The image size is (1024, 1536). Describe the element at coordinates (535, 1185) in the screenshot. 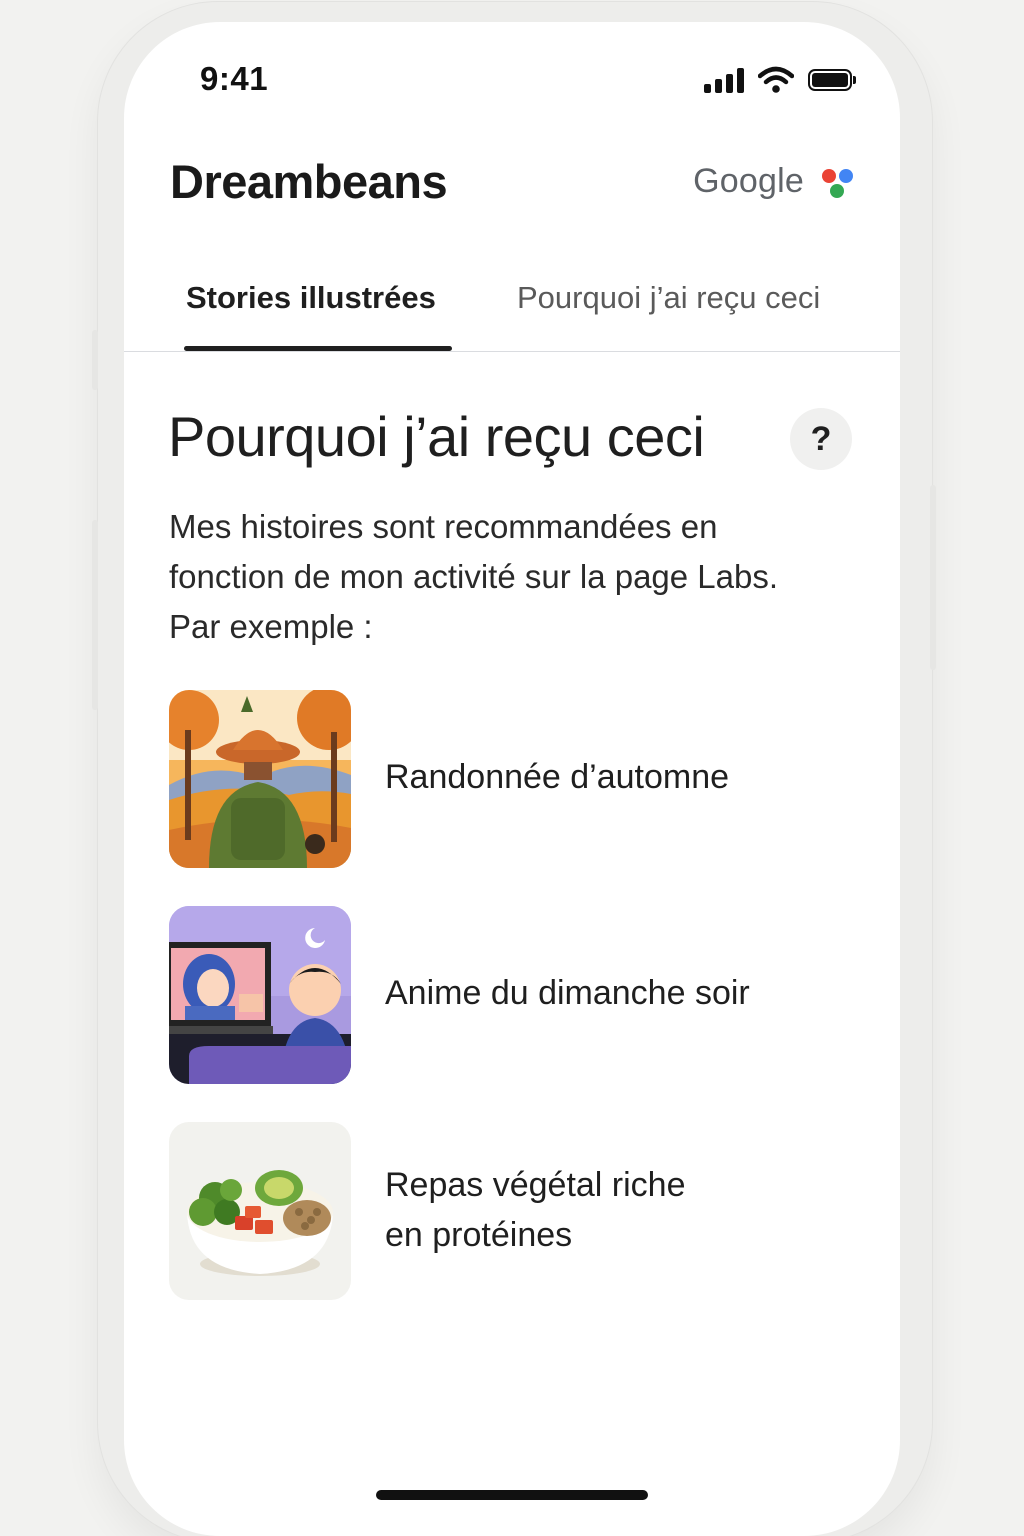

I see `label-line: Repas végétal riche` at that location.